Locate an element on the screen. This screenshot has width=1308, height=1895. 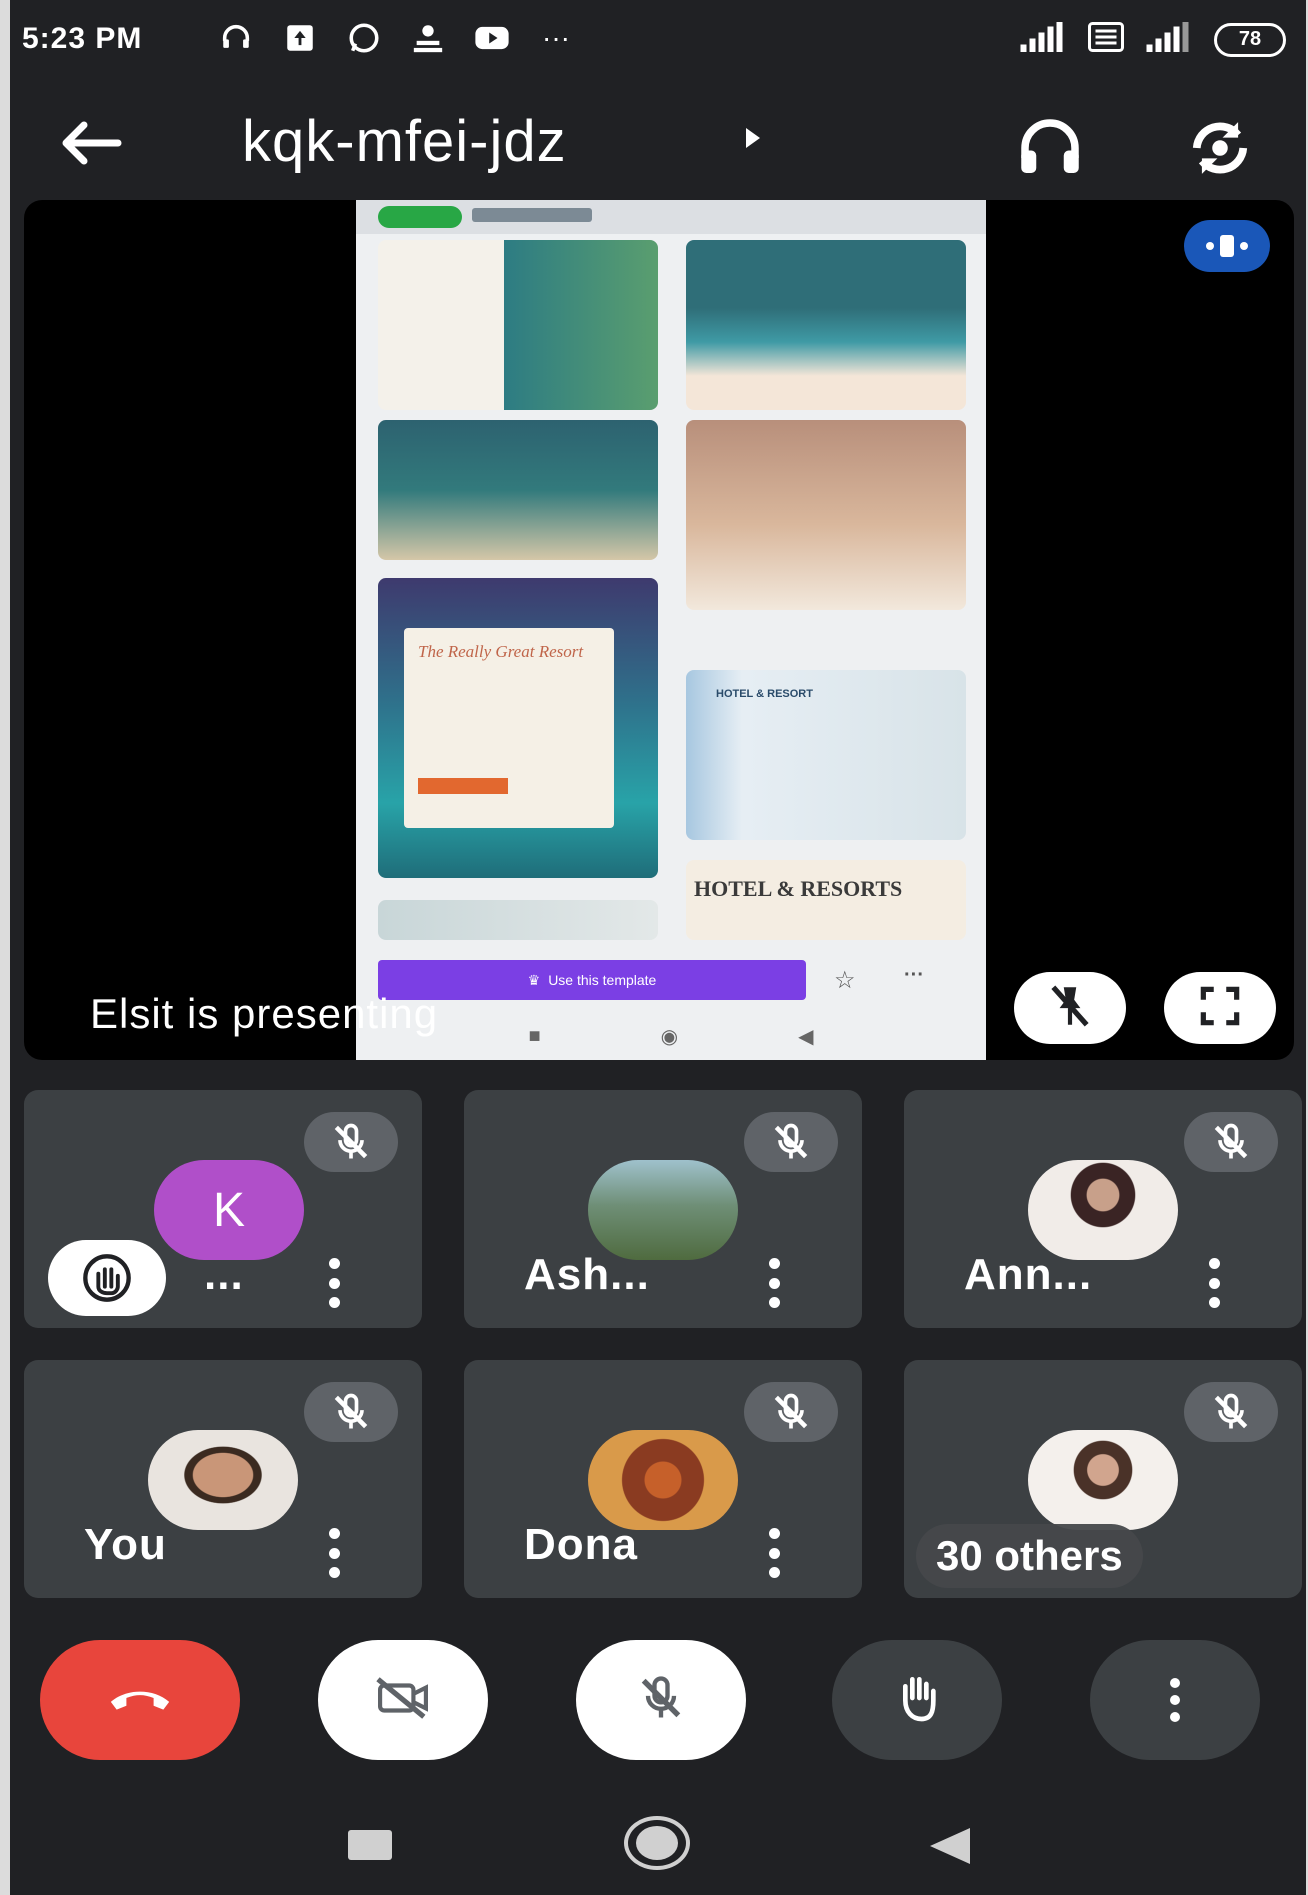
call-controls is located at coordinates (658, 1705).